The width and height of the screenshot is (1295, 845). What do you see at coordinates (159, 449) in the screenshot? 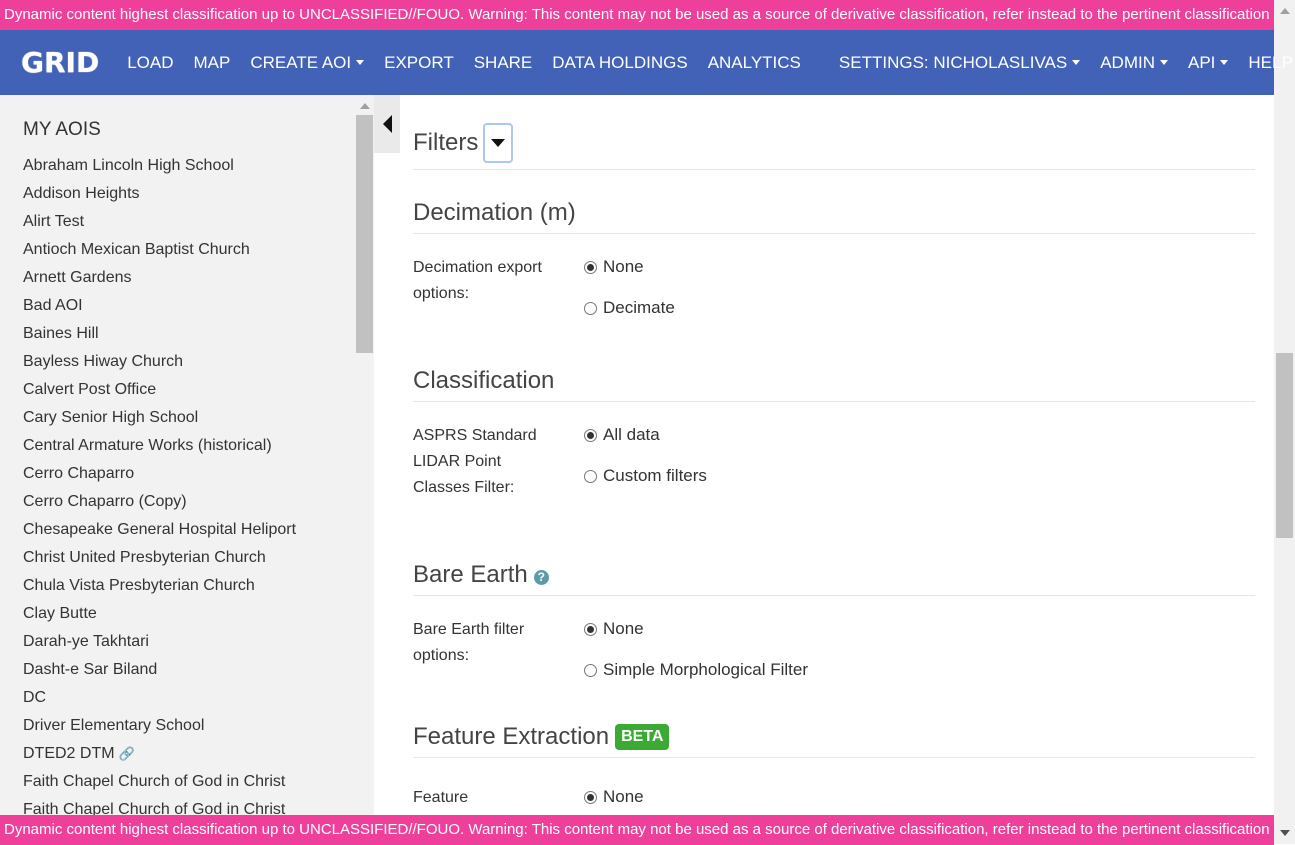
I see `aoi-list-item: Central Armature Works (historical)` at bounding box center [159, 449].